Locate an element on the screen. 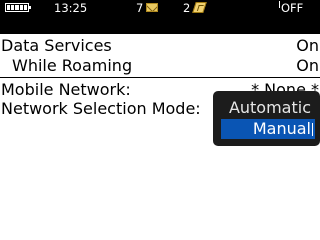  clock: 13:25 is located at coordinates (71, 8).